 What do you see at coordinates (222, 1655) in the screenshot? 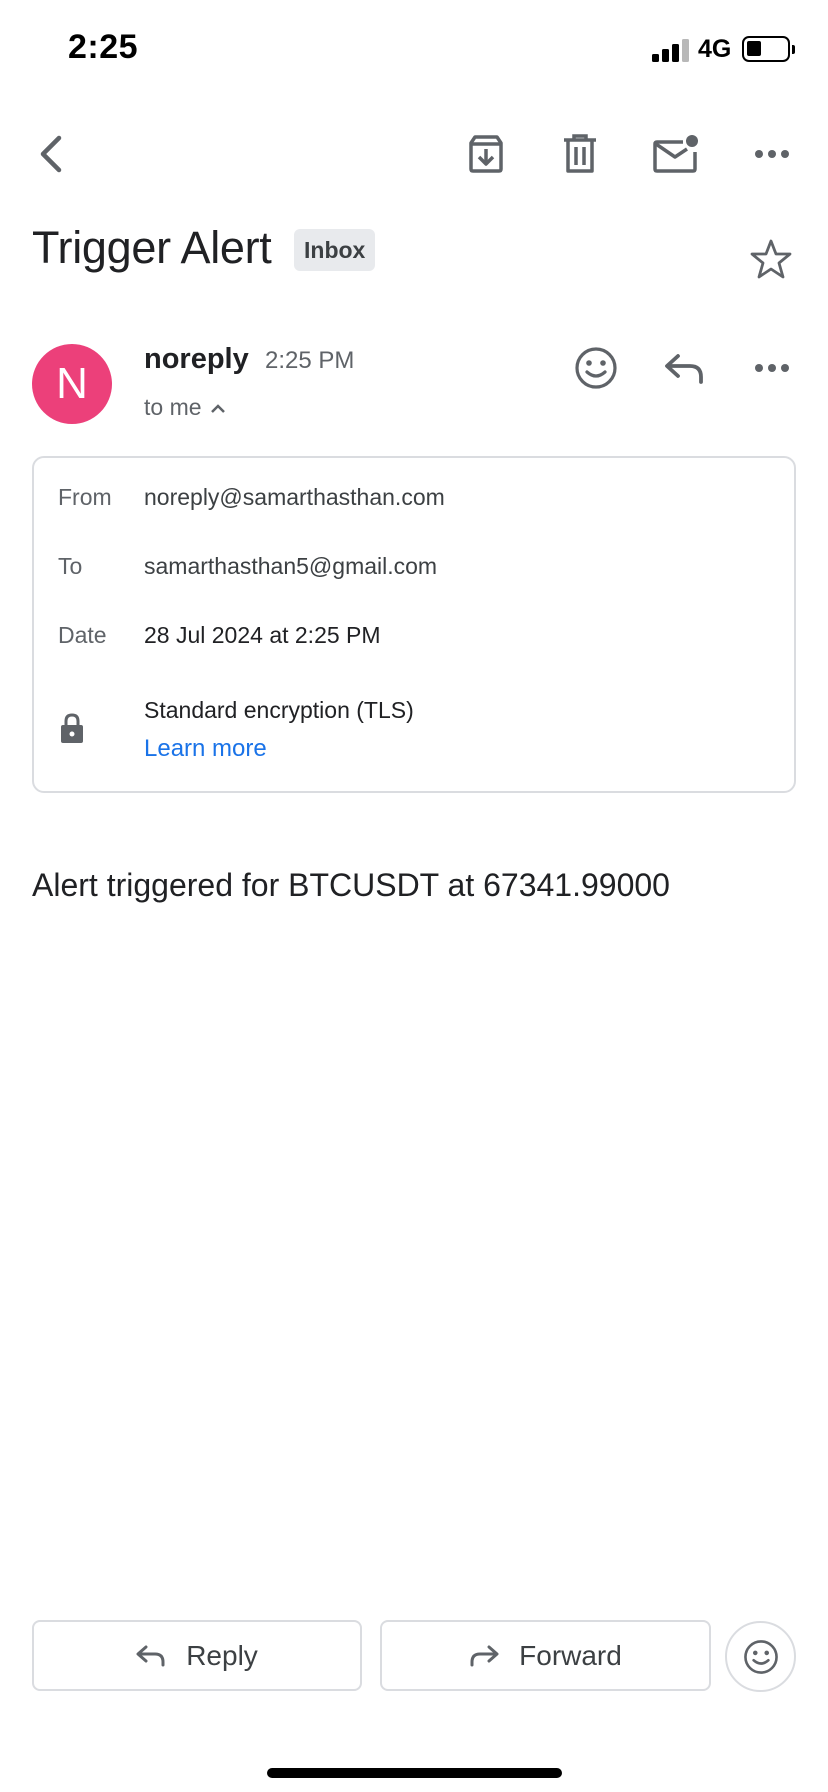
I see `reply-action-label: Reply` at bounding box center [222, 1655].